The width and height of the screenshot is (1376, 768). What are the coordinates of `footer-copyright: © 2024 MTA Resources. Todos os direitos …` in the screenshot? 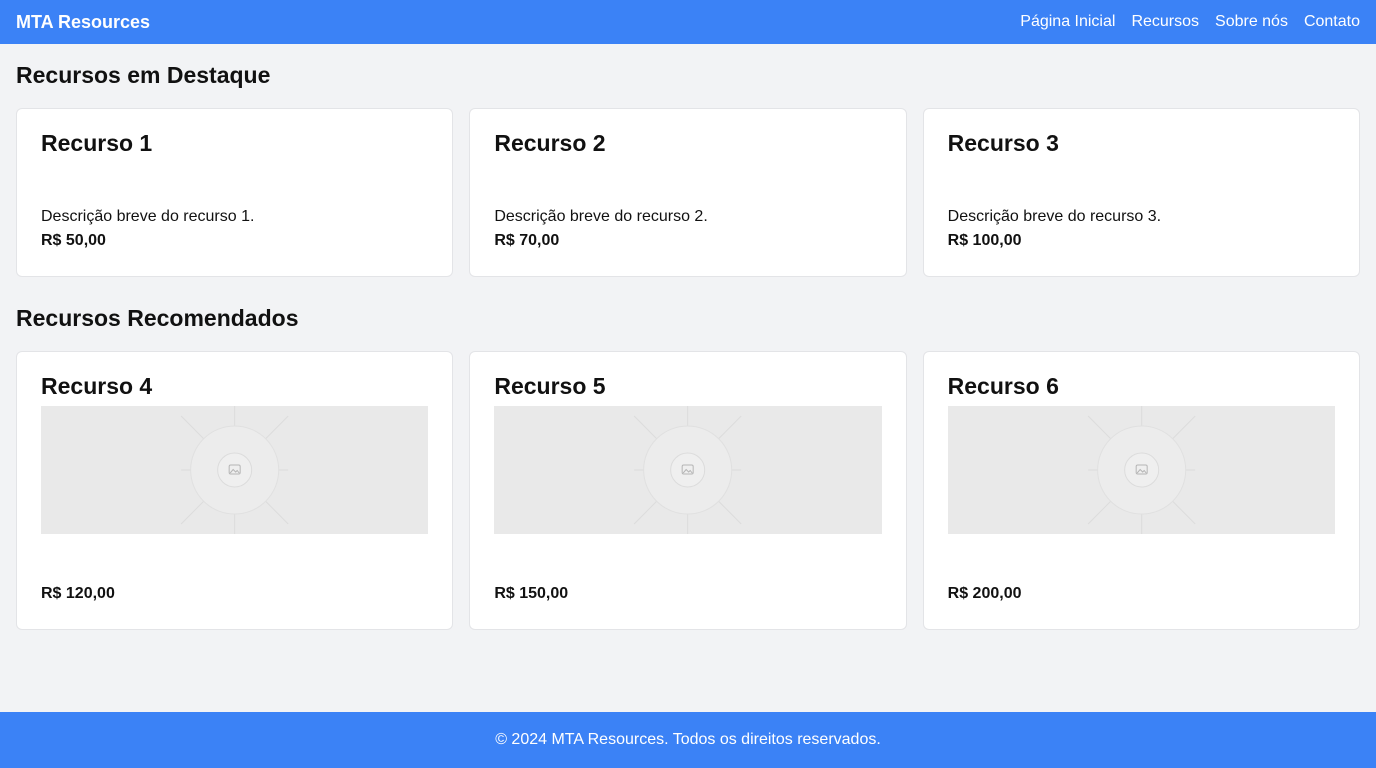 It's located at (688, 739).